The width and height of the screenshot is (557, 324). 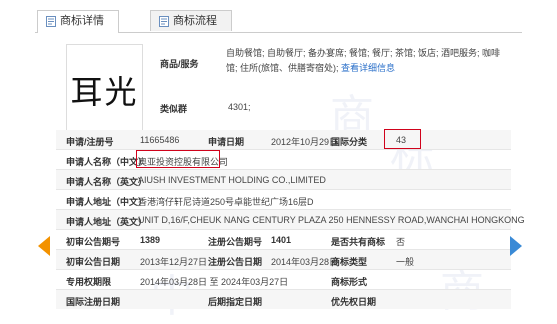 What do you see at coordinates (107, 162) in the screenshot?
I see `applicant-name-cn-label: 申请人名称（中文）` at bounding box center [107, 162].